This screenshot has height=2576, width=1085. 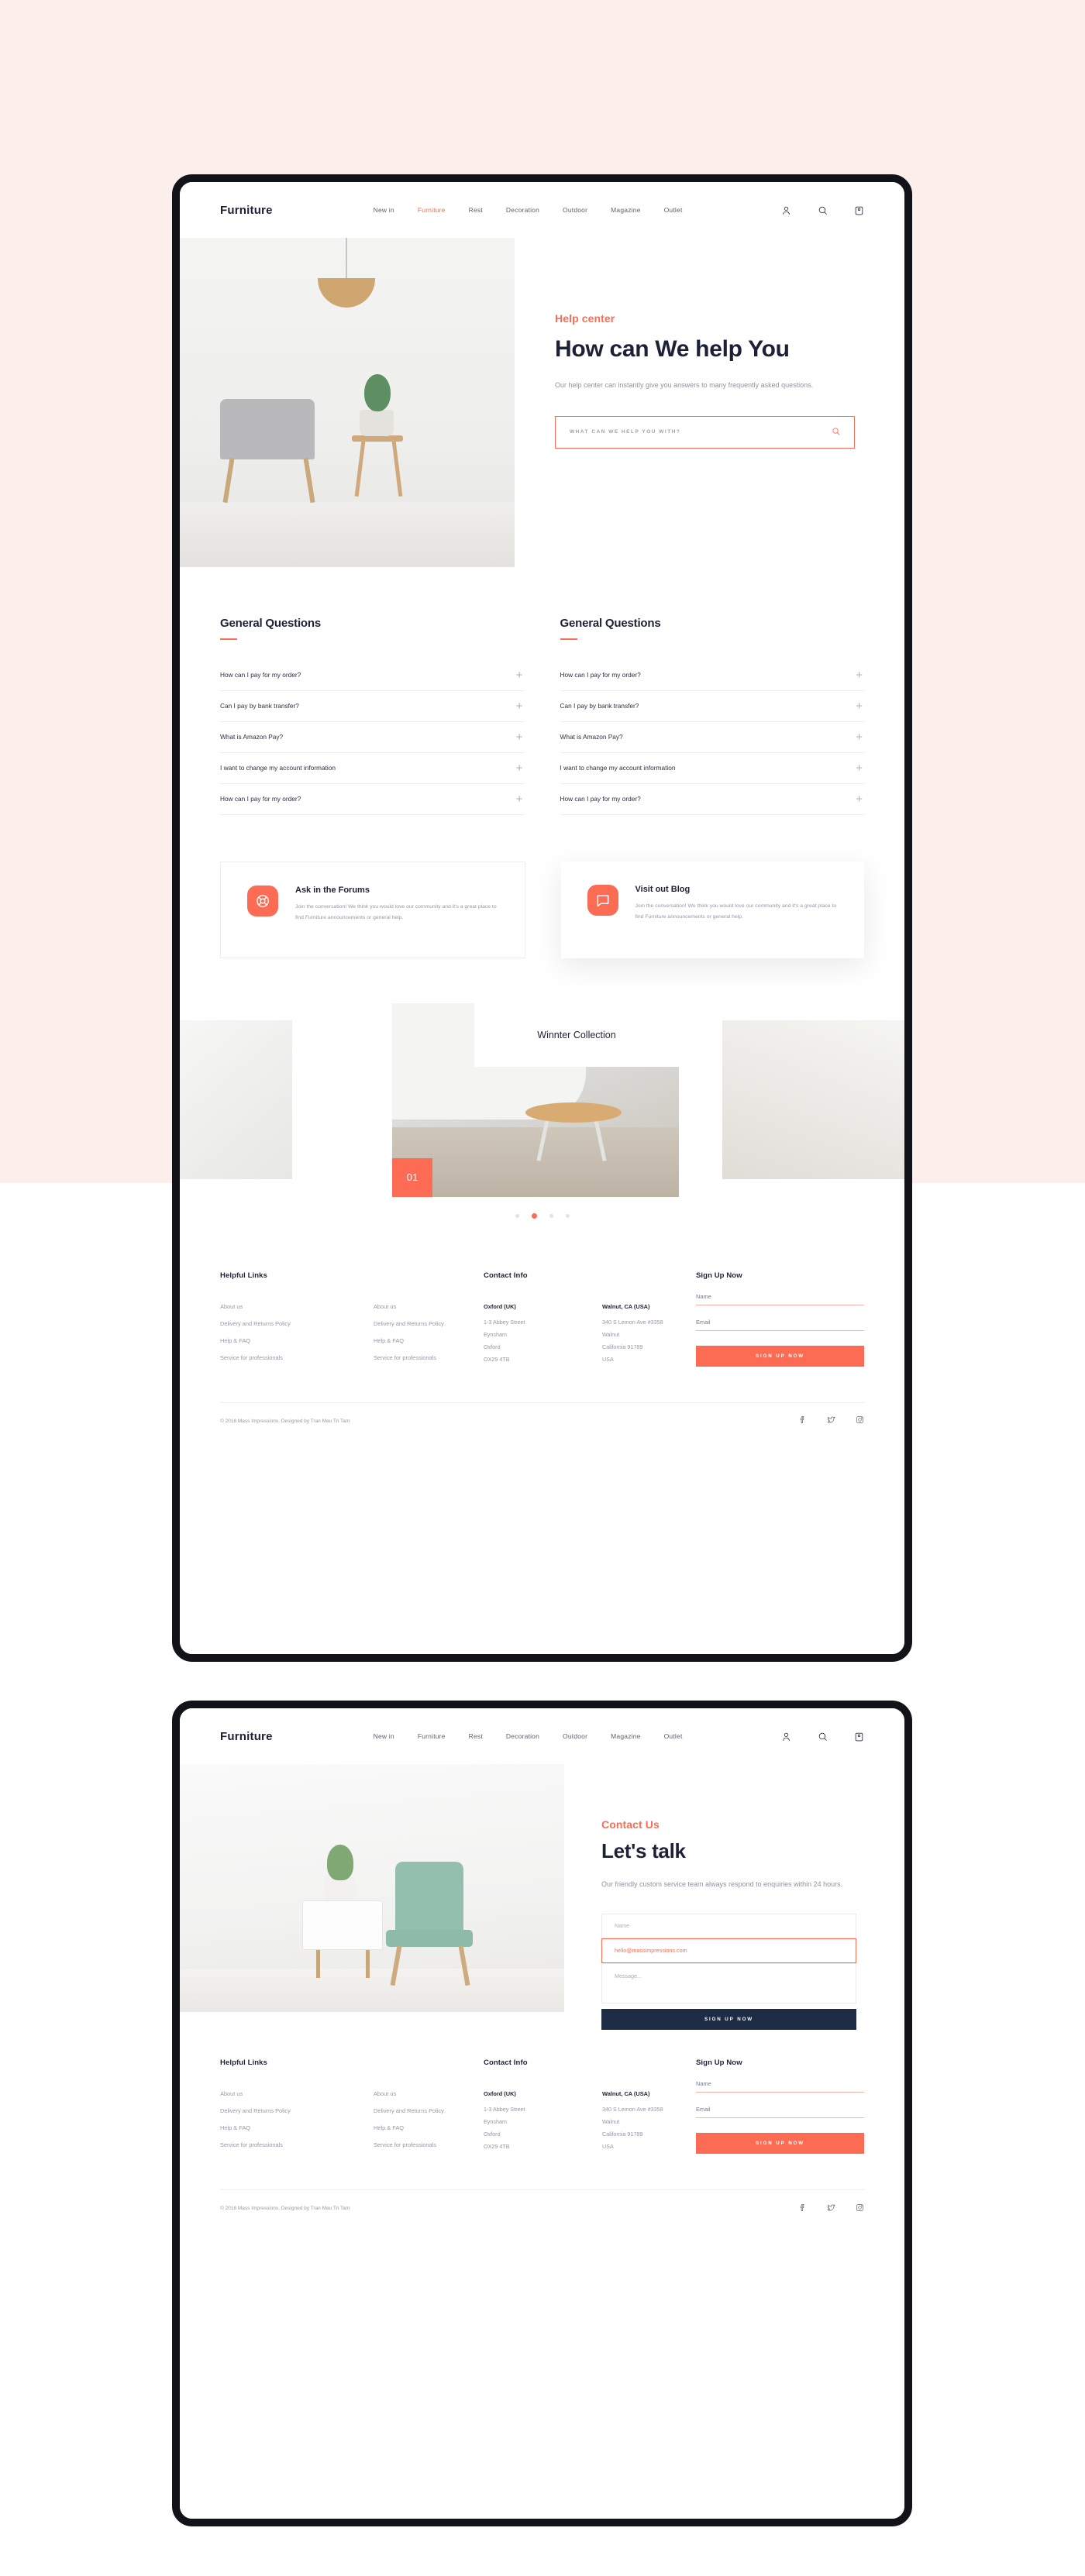 I want to click on contact-email-input: hello@massimpressions.com, so click(x=728, y=1950).